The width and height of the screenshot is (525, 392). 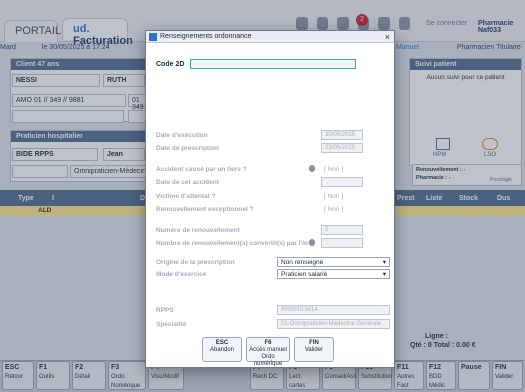 What do you see at coordinates (182, 135) in the screenshot?
I see `date-execution-label: Date d'exécution` at bounding box center [182, 135].